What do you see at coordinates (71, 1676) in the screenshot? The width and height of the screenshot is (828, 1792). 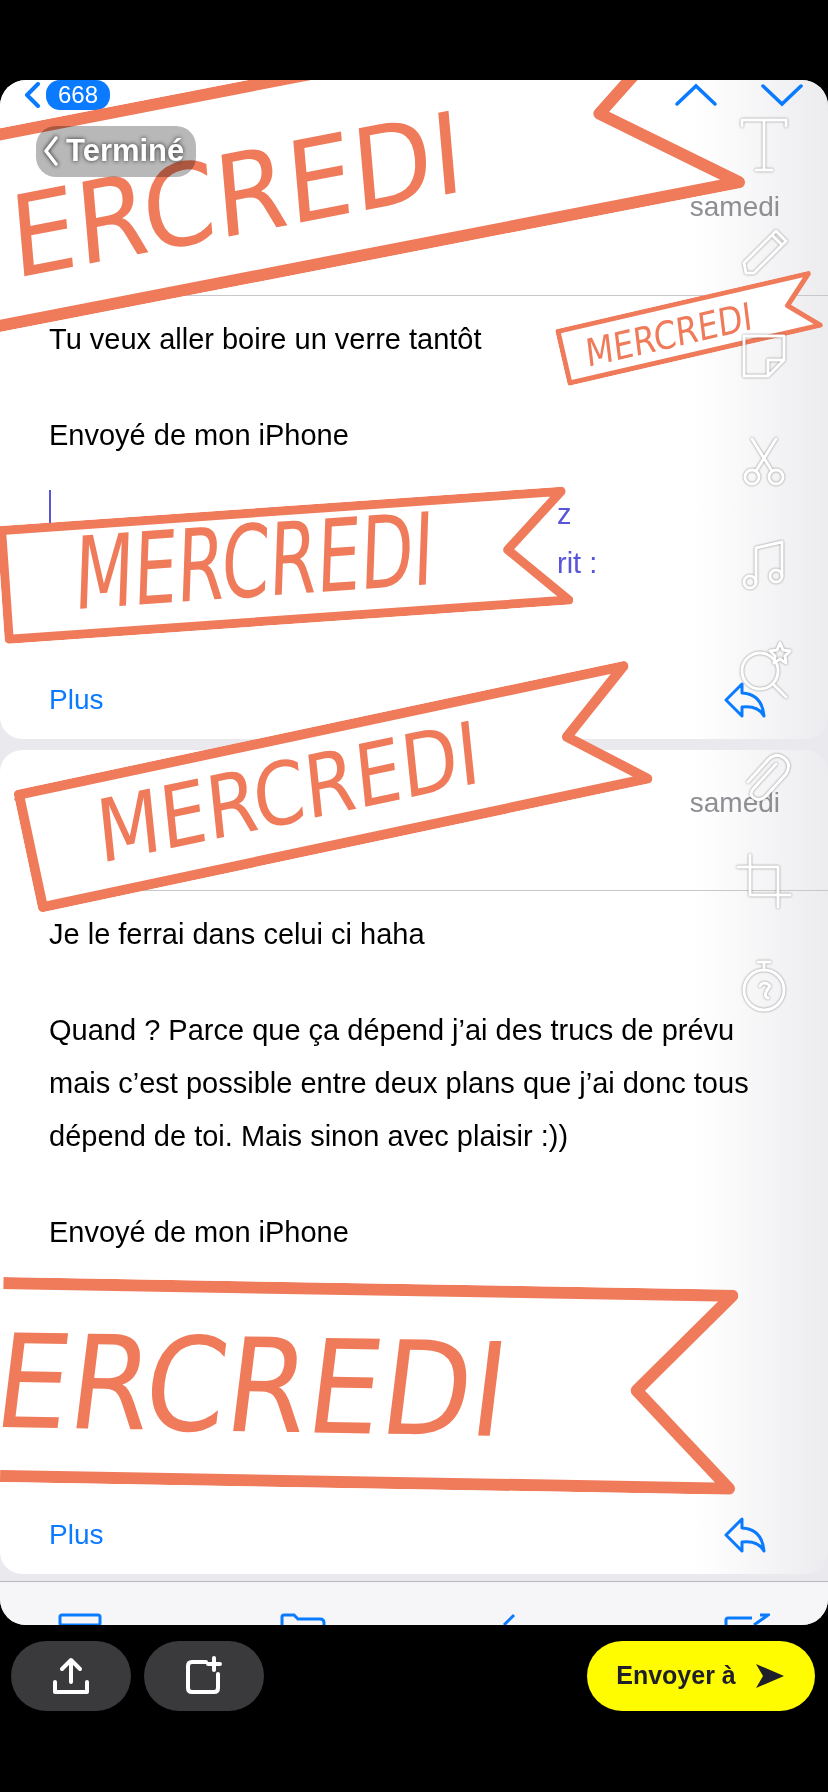 I see `share-icon` at bounding box center [71, 1676].